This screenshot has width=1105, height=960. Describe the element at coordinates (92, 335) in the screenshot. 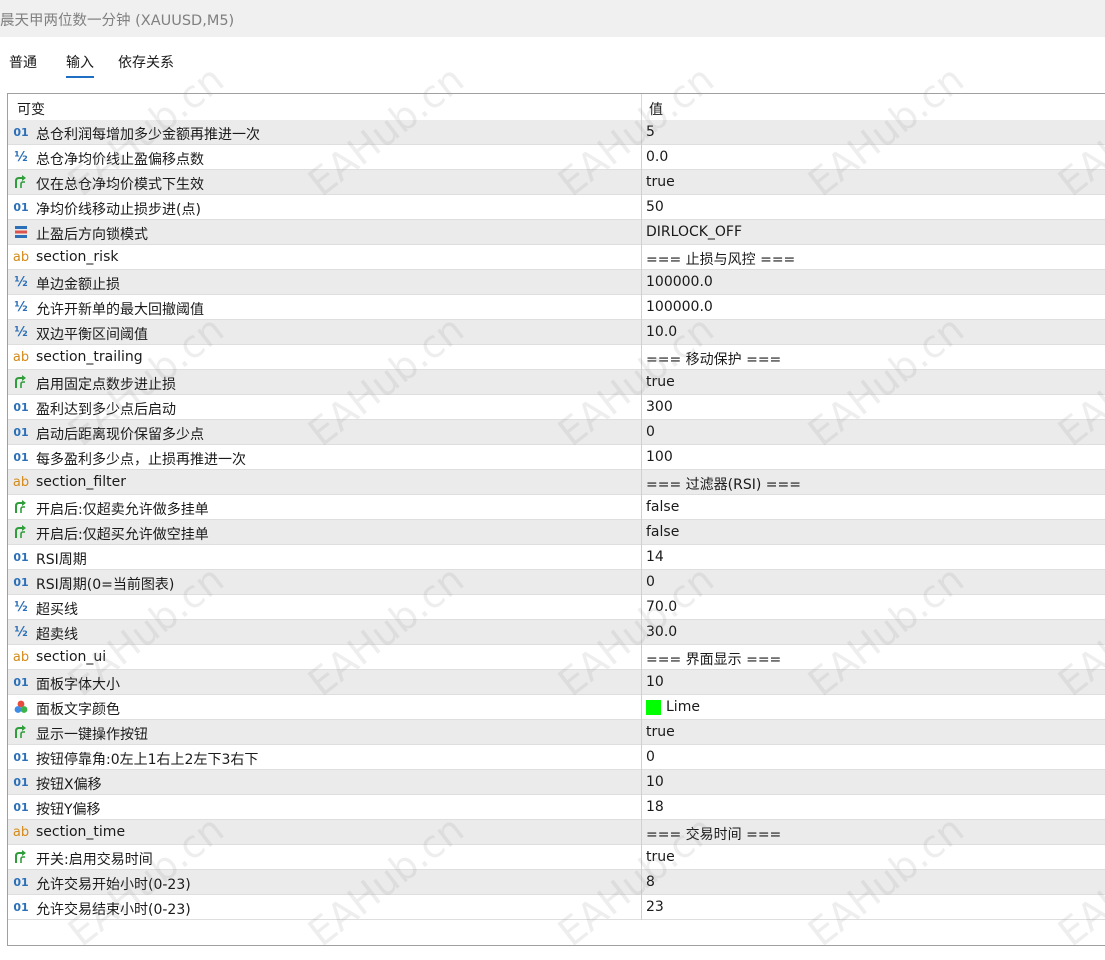

I see `variable-name: 双边平衡区间阈值` at that location.